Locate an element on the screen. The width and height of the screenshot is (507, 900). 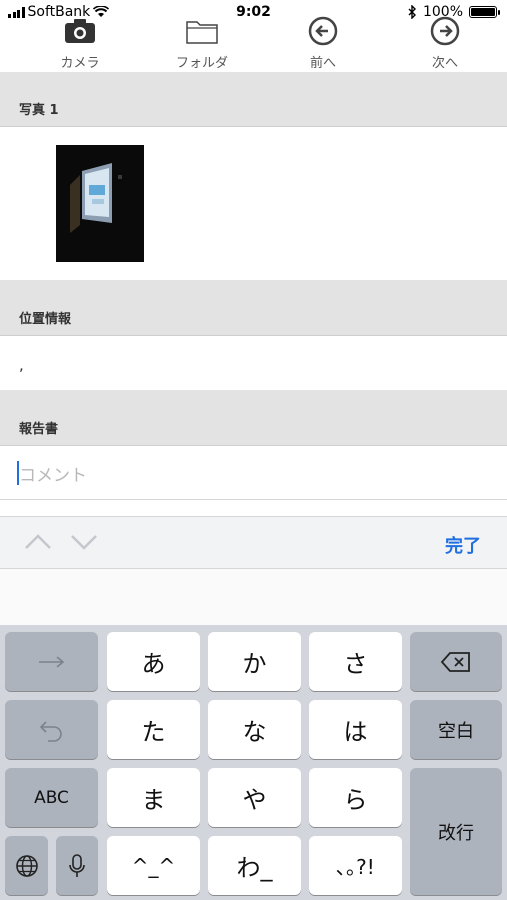
report-section-title: 報告書 is located at coordinates (39, 429).